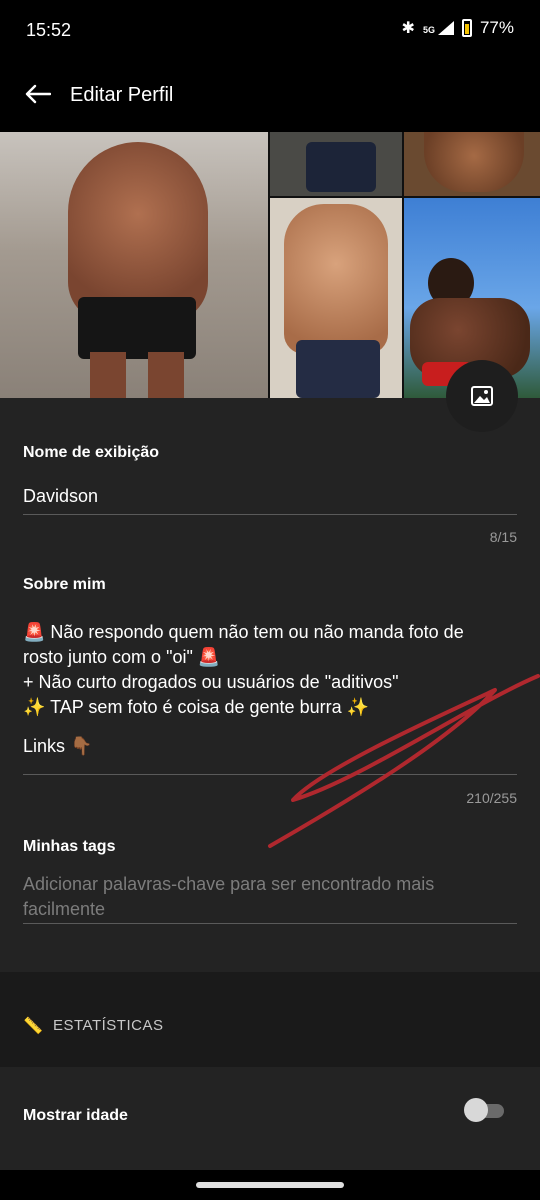 This screenshot has width=540, height=1200. What do you see at coordinates (428, 30) in the screenshot?
I see `network-type: 5G` at bounding box center [428, 30].